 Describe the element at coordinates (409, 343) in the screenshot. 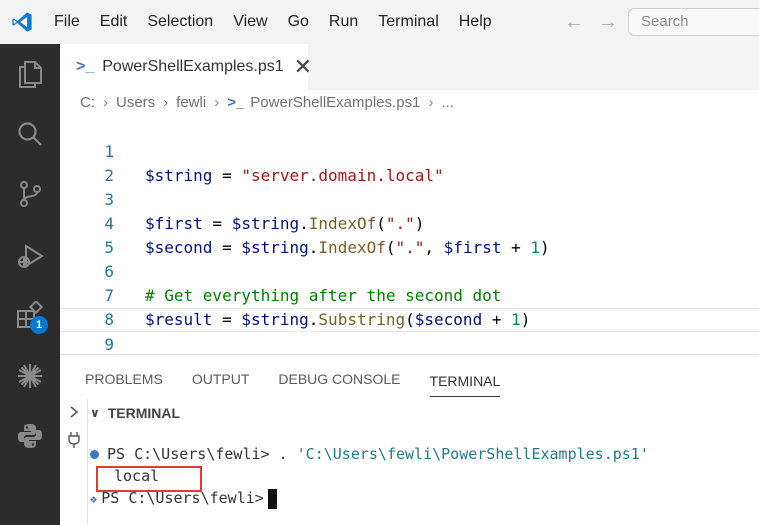

I see `code-line-current: 9 Write-Host $result` at that location.